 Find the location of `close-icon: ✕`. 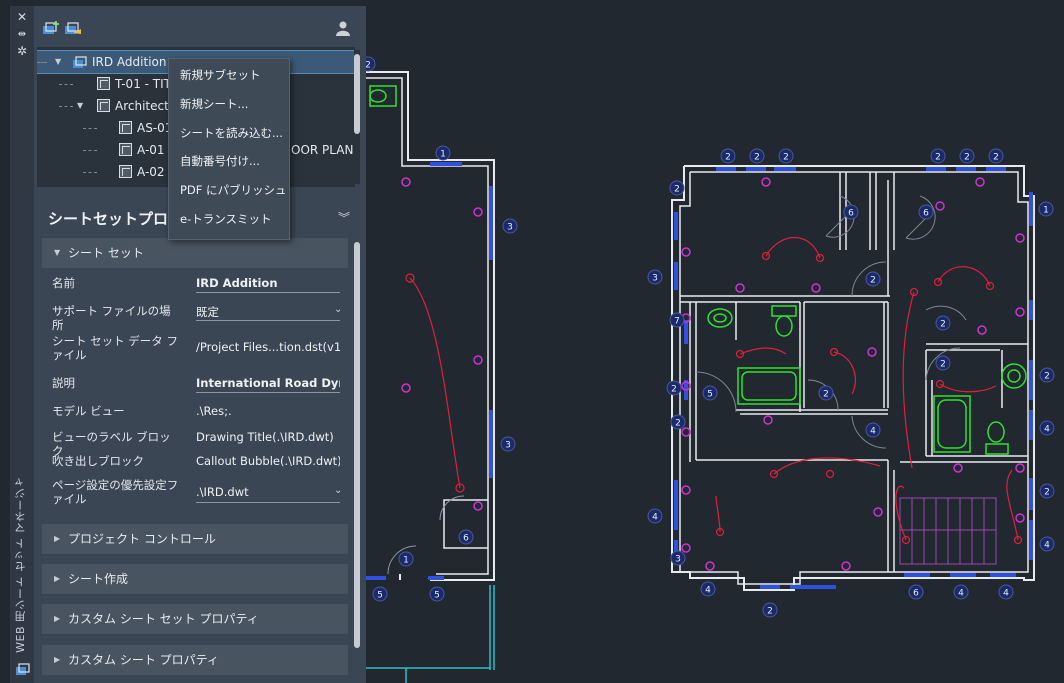

close-icon: ✕ is located at coordinates (22, 17).